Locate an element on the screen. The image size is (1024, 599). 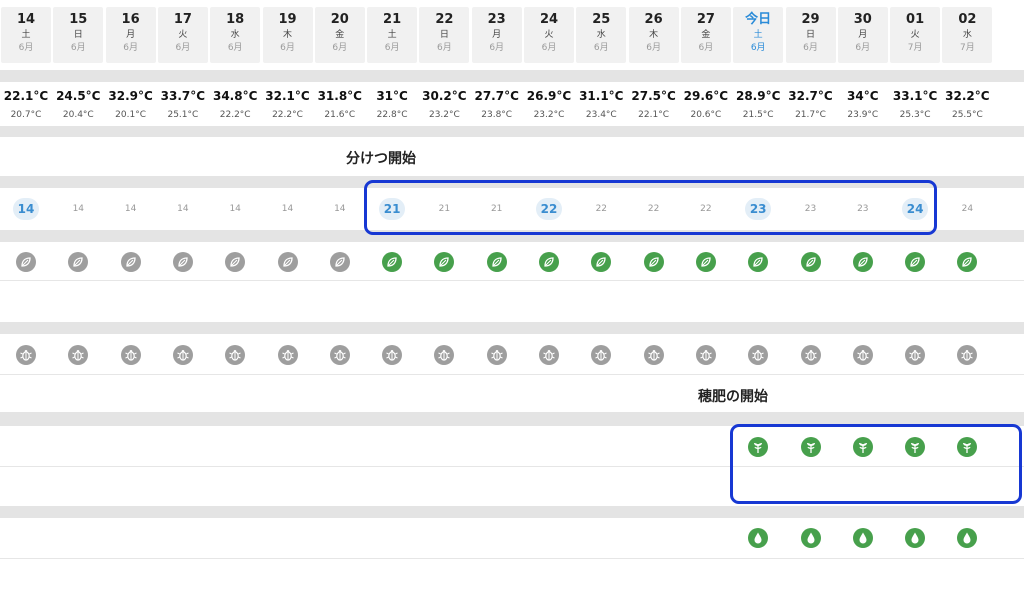
date-day: 20 is located at coordinates (339, 19).